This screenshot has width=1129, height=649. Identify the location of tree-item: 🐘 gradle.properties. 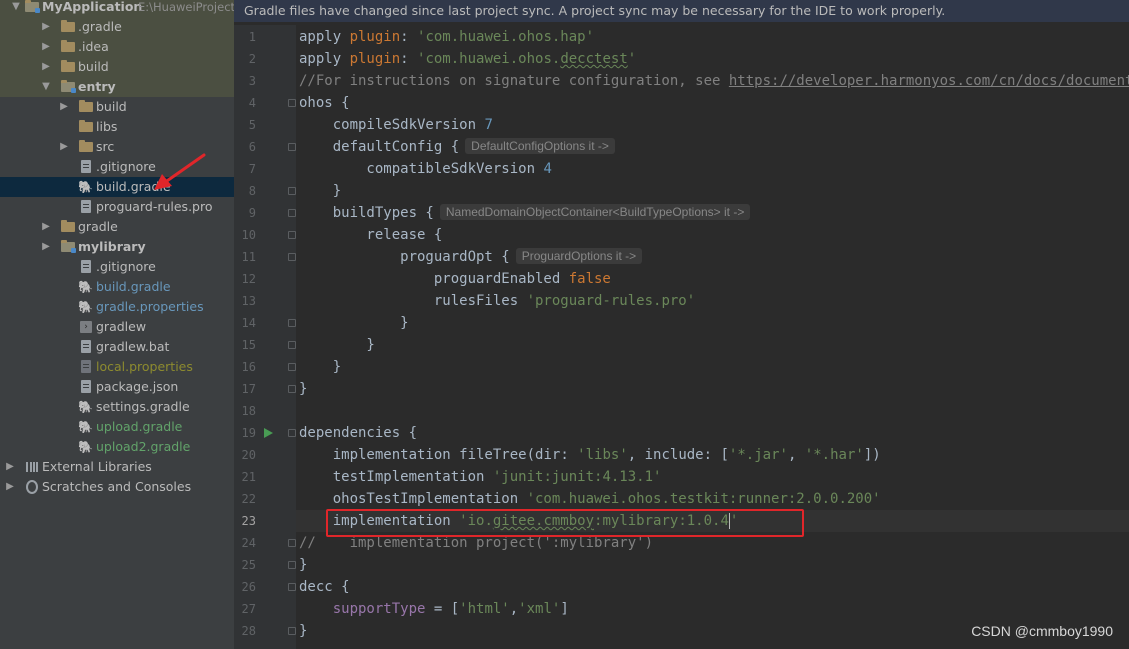
(117, 307).